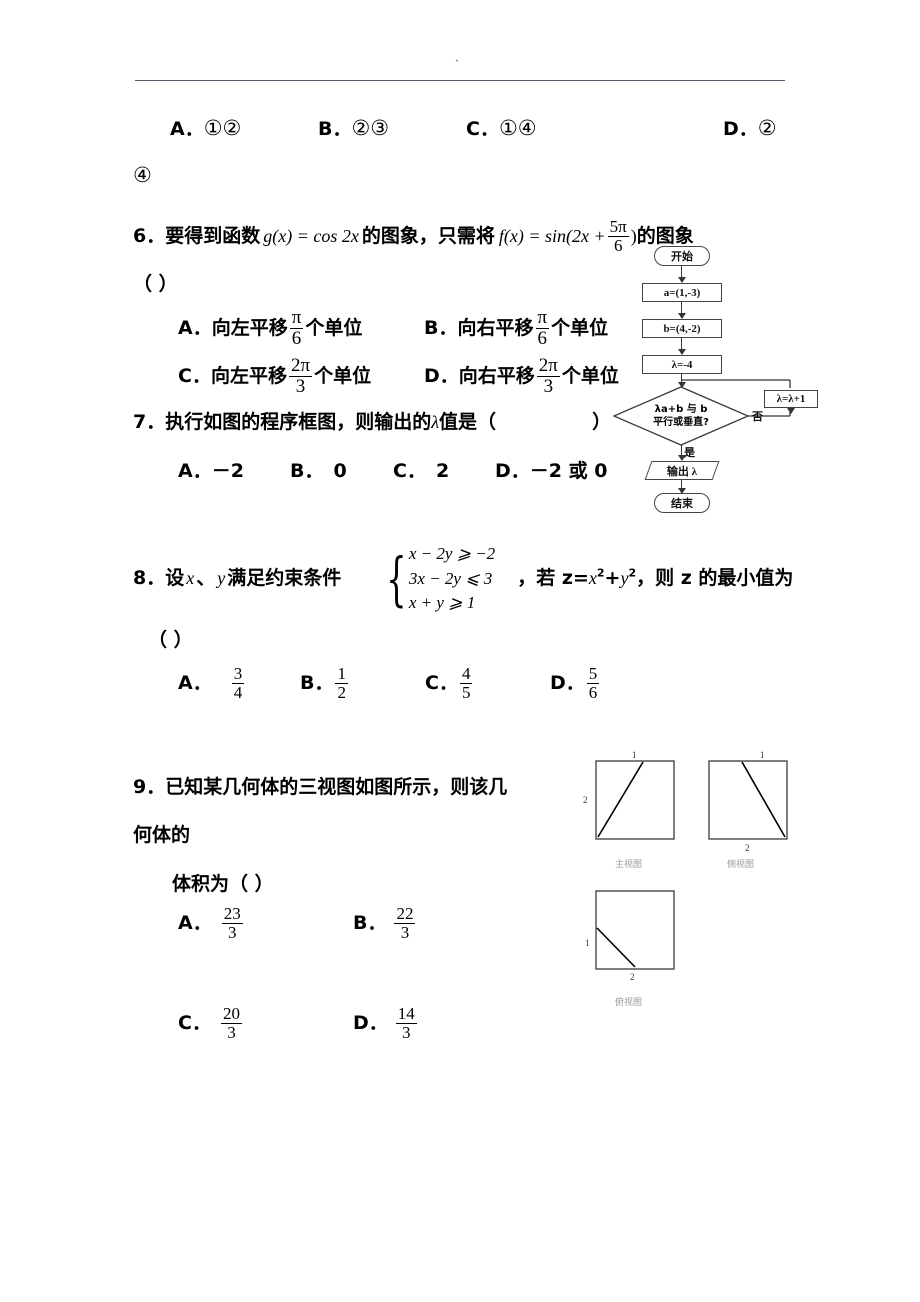  I want to click on question-6-option-d-fraction: 2π 3, so click(548, 376).